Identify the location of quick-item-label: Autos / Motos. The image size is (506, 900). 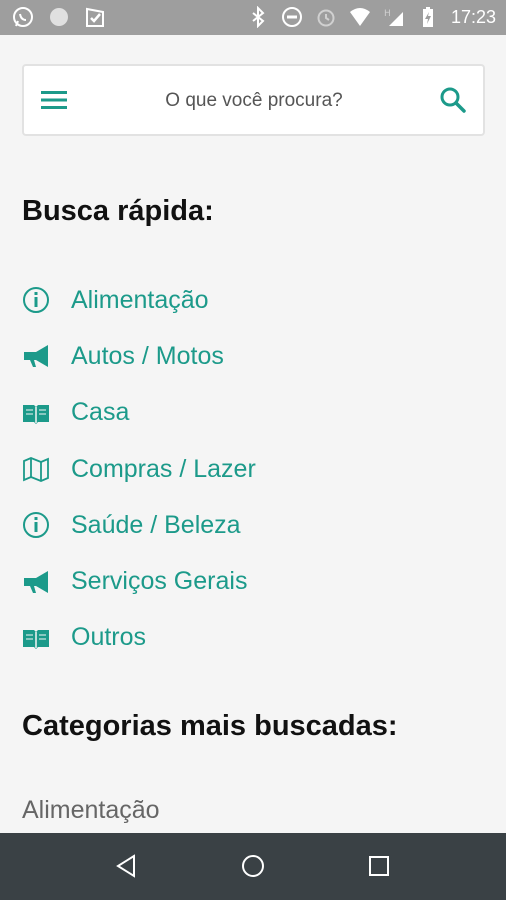
(147, 355).